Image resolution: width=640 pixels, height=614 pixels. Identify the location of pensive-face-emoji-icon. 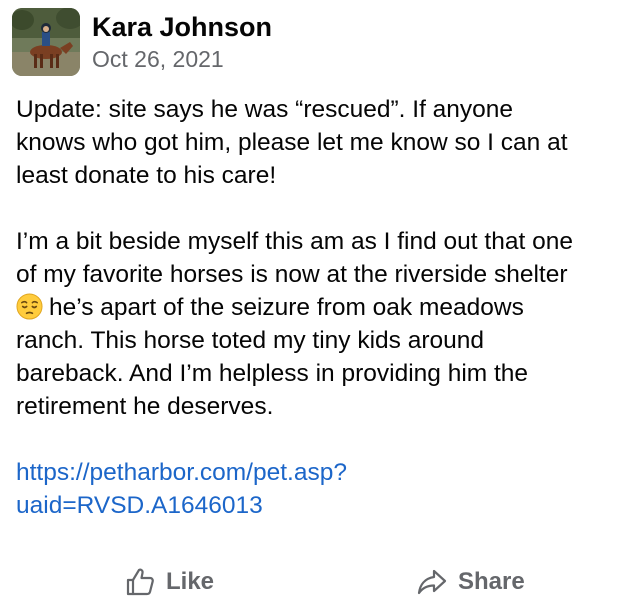
(29, 306).